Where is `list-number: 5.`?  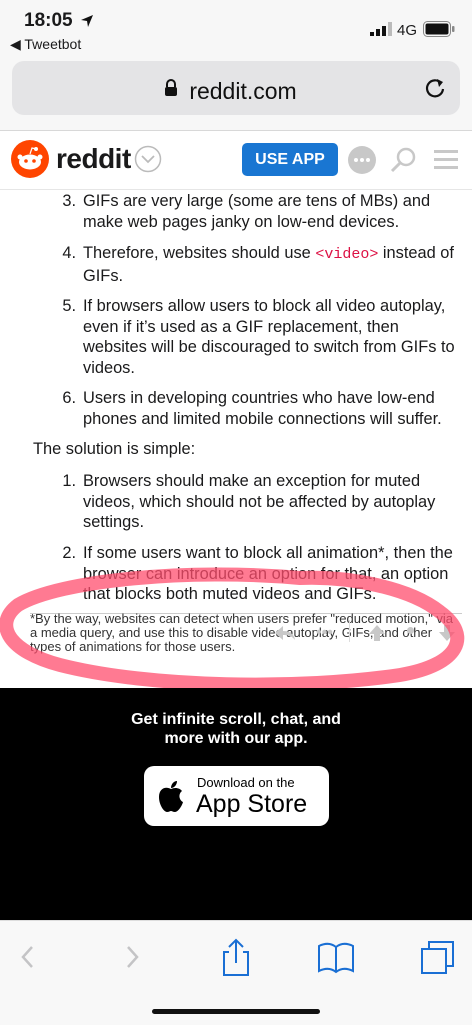 list-number: 5. is located at coordinates (69, 306).